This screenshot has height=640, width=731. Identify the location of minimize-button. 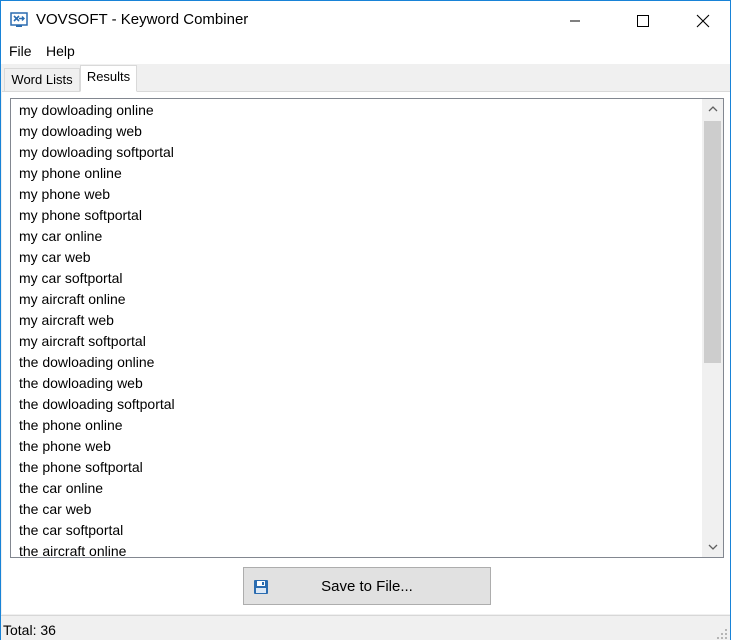
(575, 20).